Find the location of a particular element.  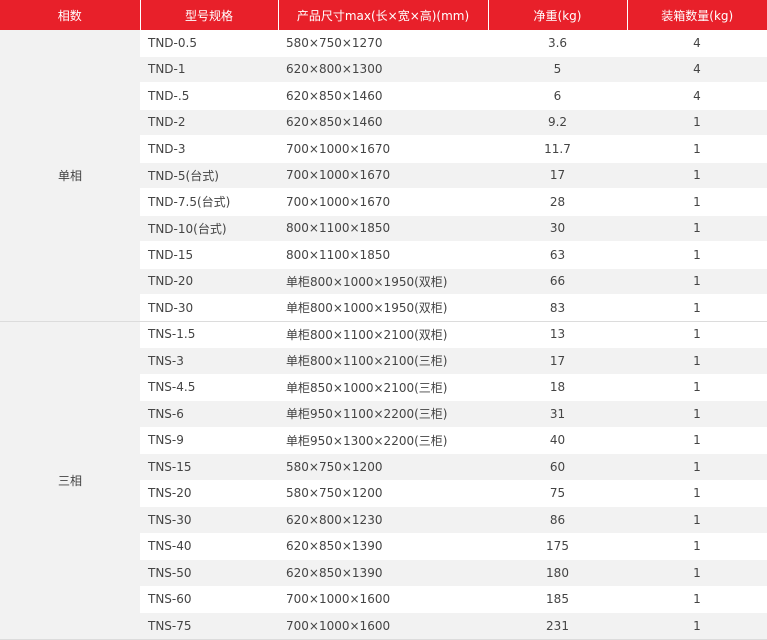

model-cell: TND-15 is located at coordinates (209, 255).